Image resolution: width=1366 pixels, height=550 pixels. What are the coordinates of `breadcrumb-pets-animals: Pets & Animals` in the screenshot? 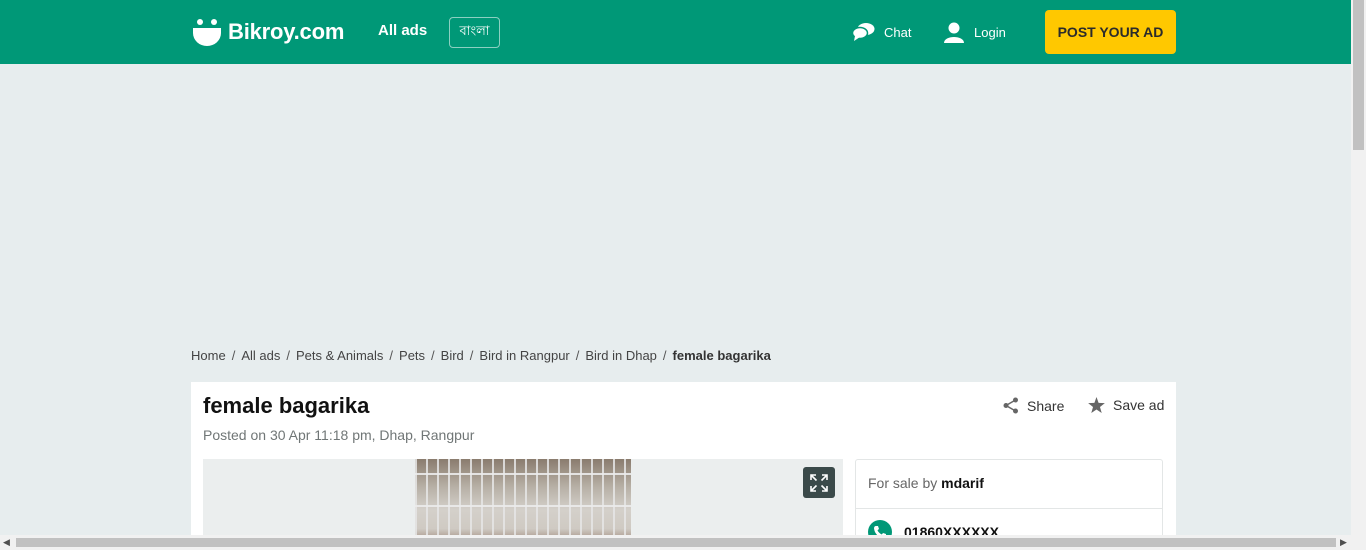 It's located at (339, 355).